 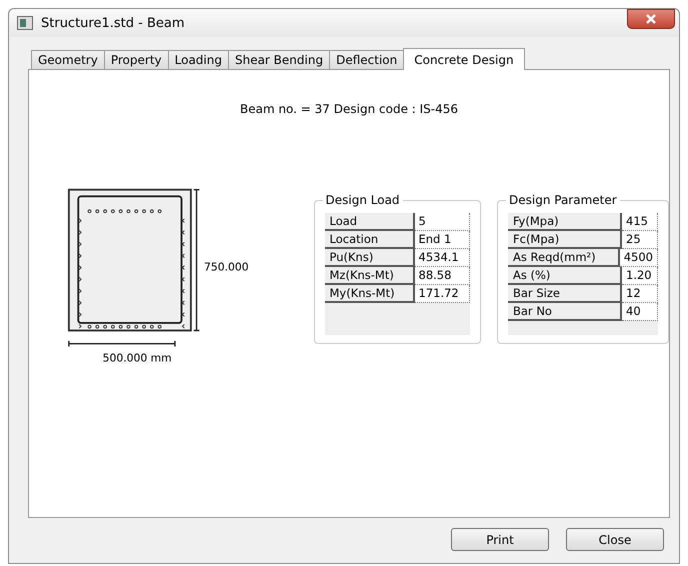 What do you see at coordinates (565, 294) in the screenshot?
I see `grid-label: Bar Size` at bounding box center [565, 294].